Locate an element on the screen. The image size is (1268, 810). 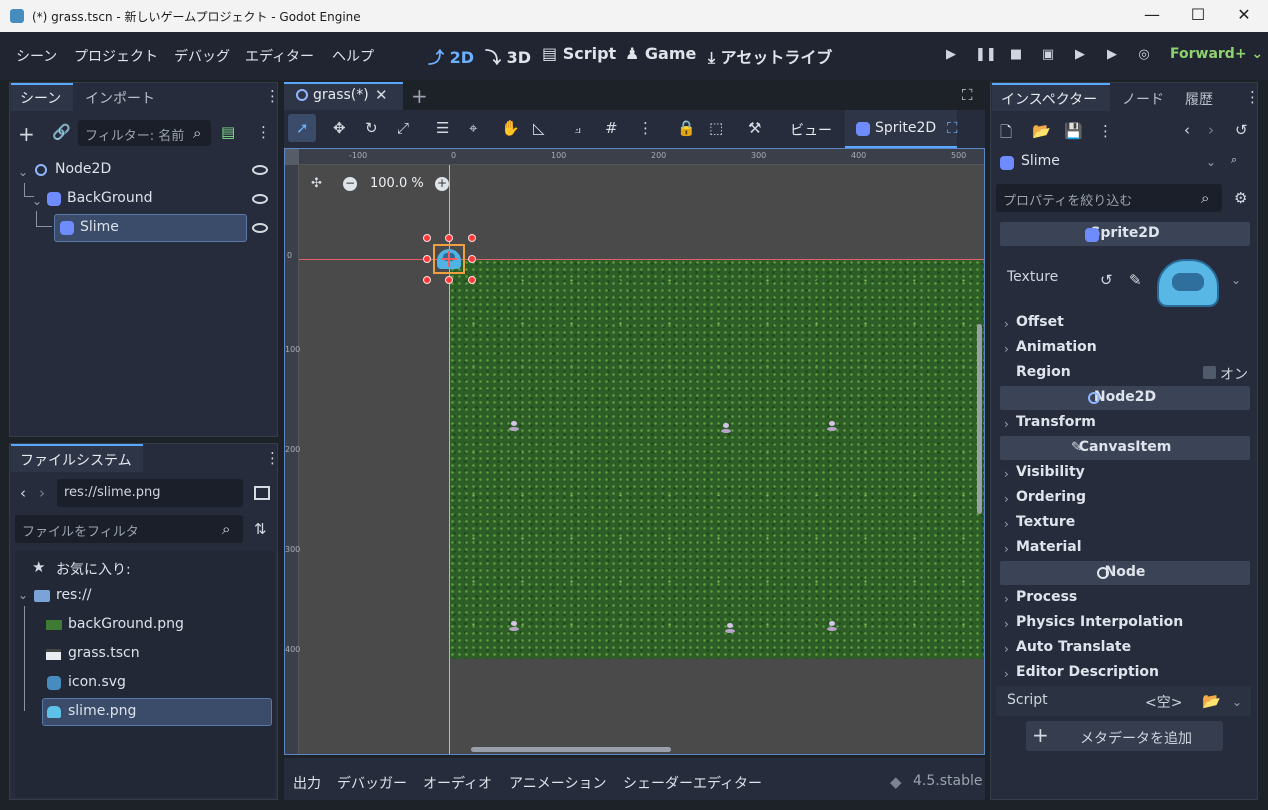
bone-icon: ⚒ is located at coordinates (754, 128).